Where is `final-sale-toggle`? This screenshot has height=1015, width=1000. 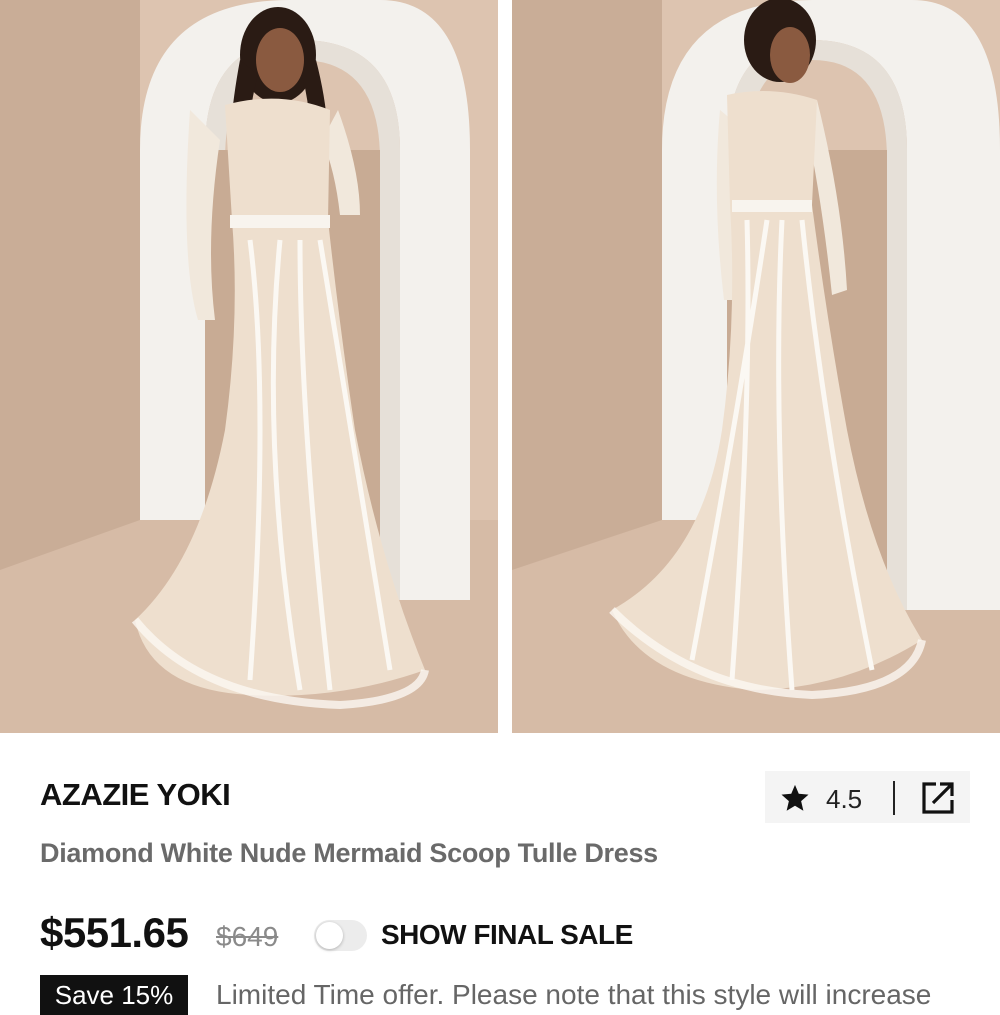
final-sale-toggle is located at coordinates (340, 935).